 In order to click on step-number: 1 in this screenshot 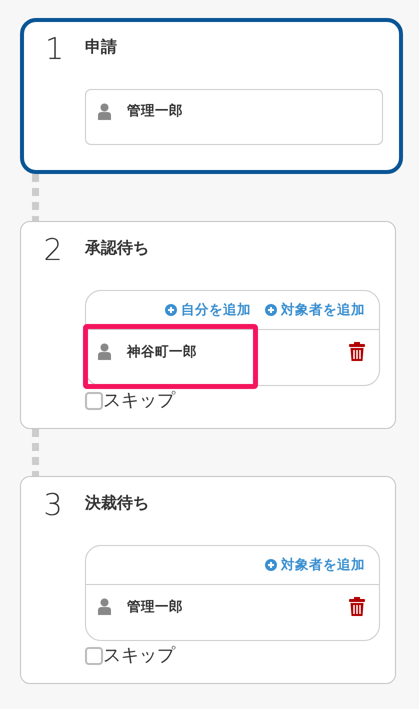, I will do `click(55, 50)`.